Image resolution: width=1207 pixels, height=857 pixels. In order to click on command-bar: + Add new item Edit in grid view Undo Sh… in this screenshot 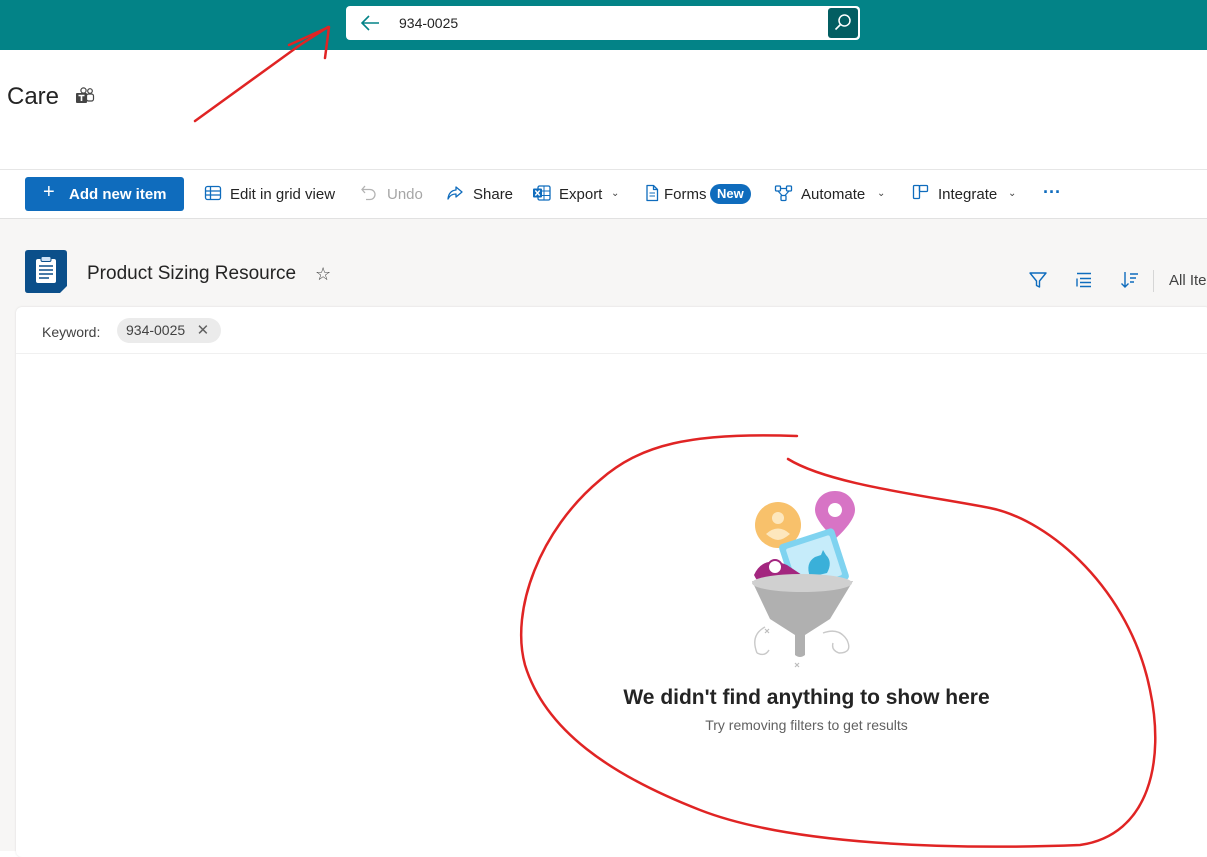, I will do `click(603, 194)`.